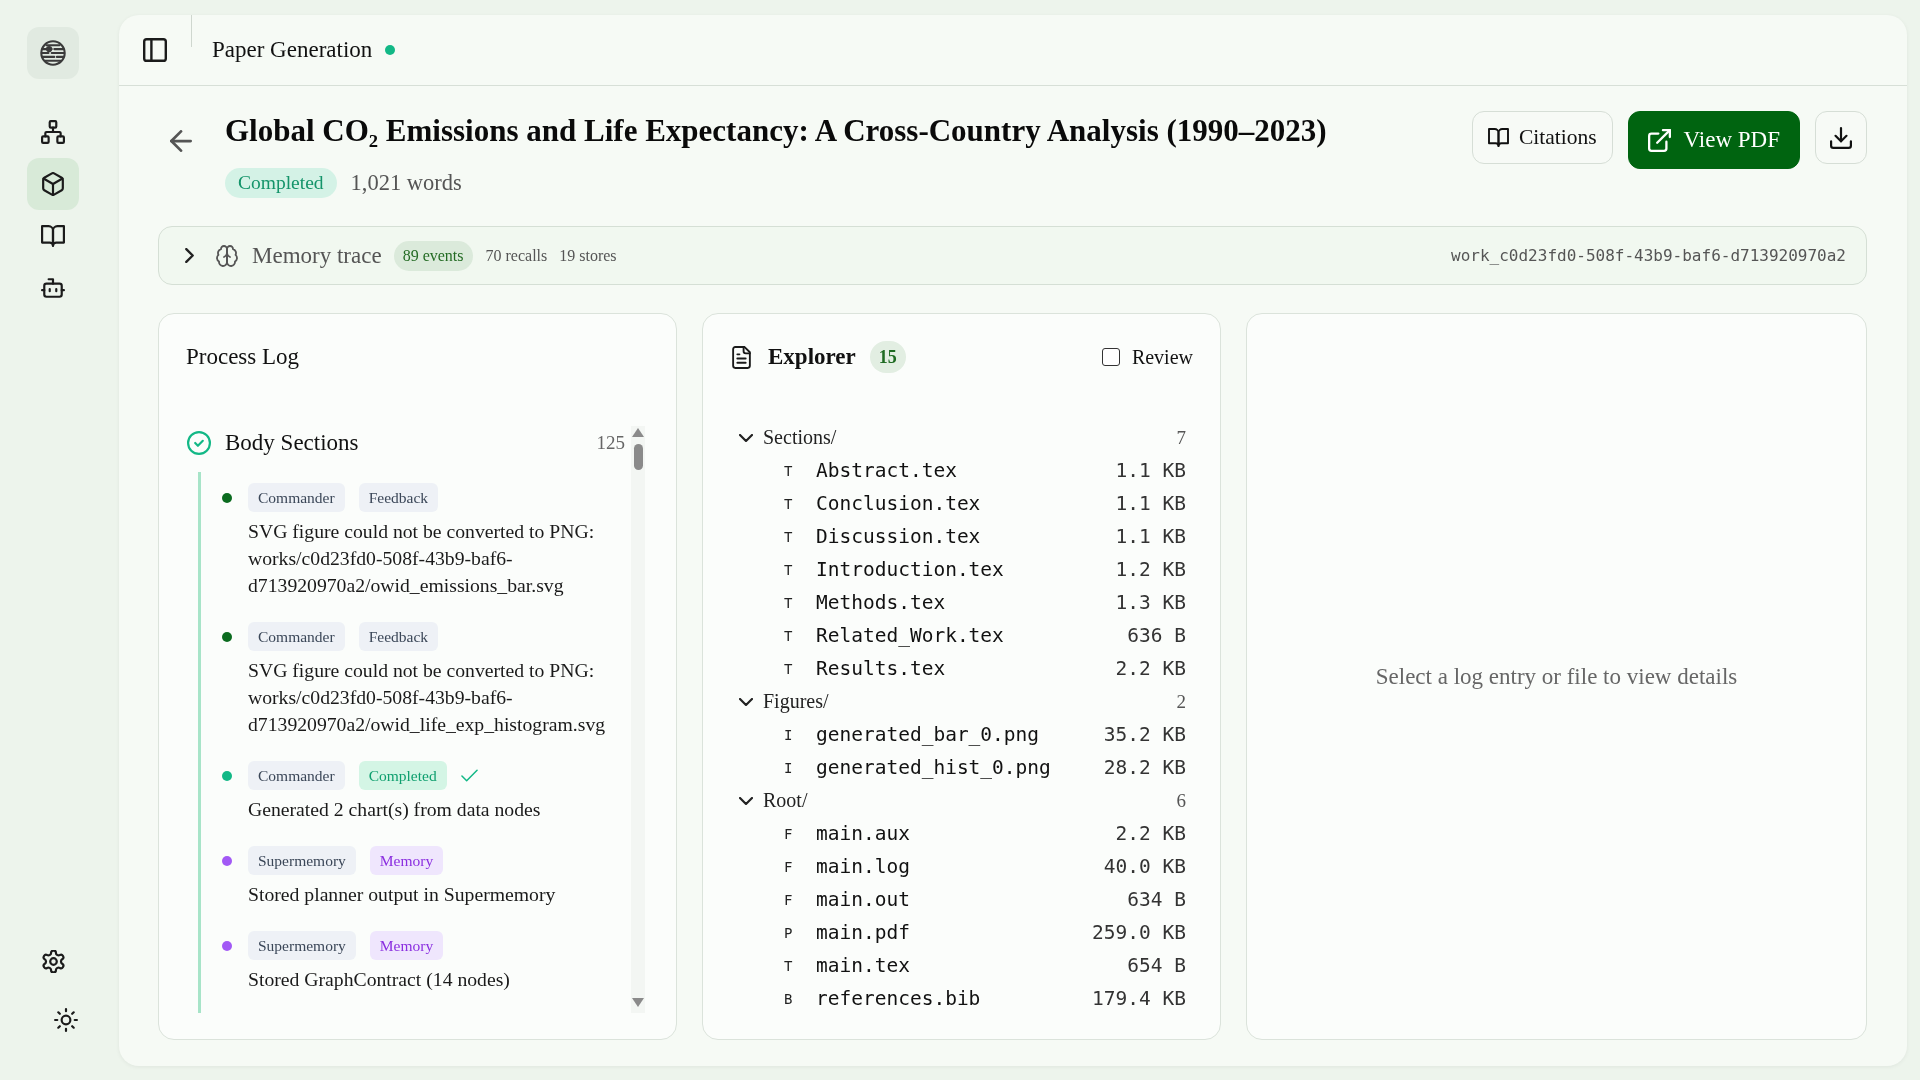 Image resolution: width=1920 pixels, height=1080 pixels. What do you see at coordinates (789, 932) in the screenshot?
I see `file-type-letter: P` at bounding box center [789, 932].